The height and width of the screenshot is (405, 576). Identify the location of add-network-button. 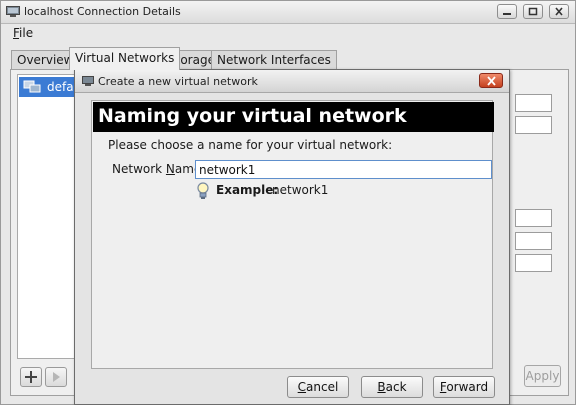
(31, 377).